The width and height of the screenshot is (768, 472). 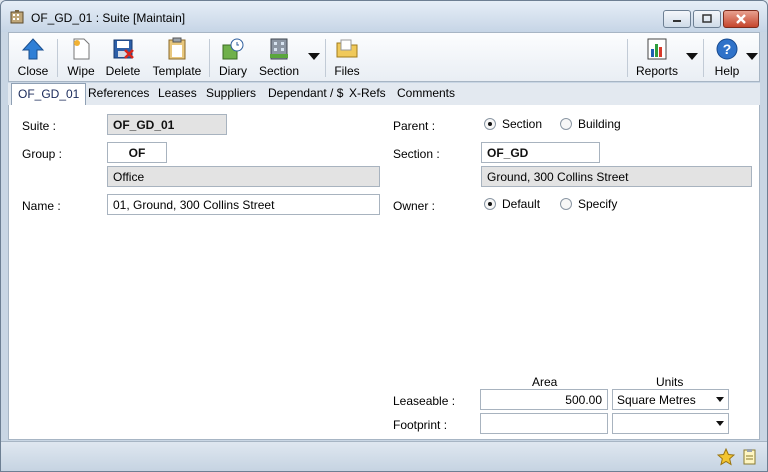 I want to click on save-disk-icon, so click(x=123, y=49).